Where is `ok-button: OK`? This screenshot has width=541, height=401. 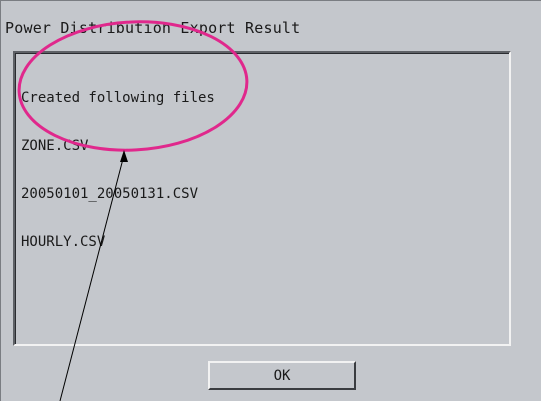 ok-button: OK is located at coordinates (282, 375).